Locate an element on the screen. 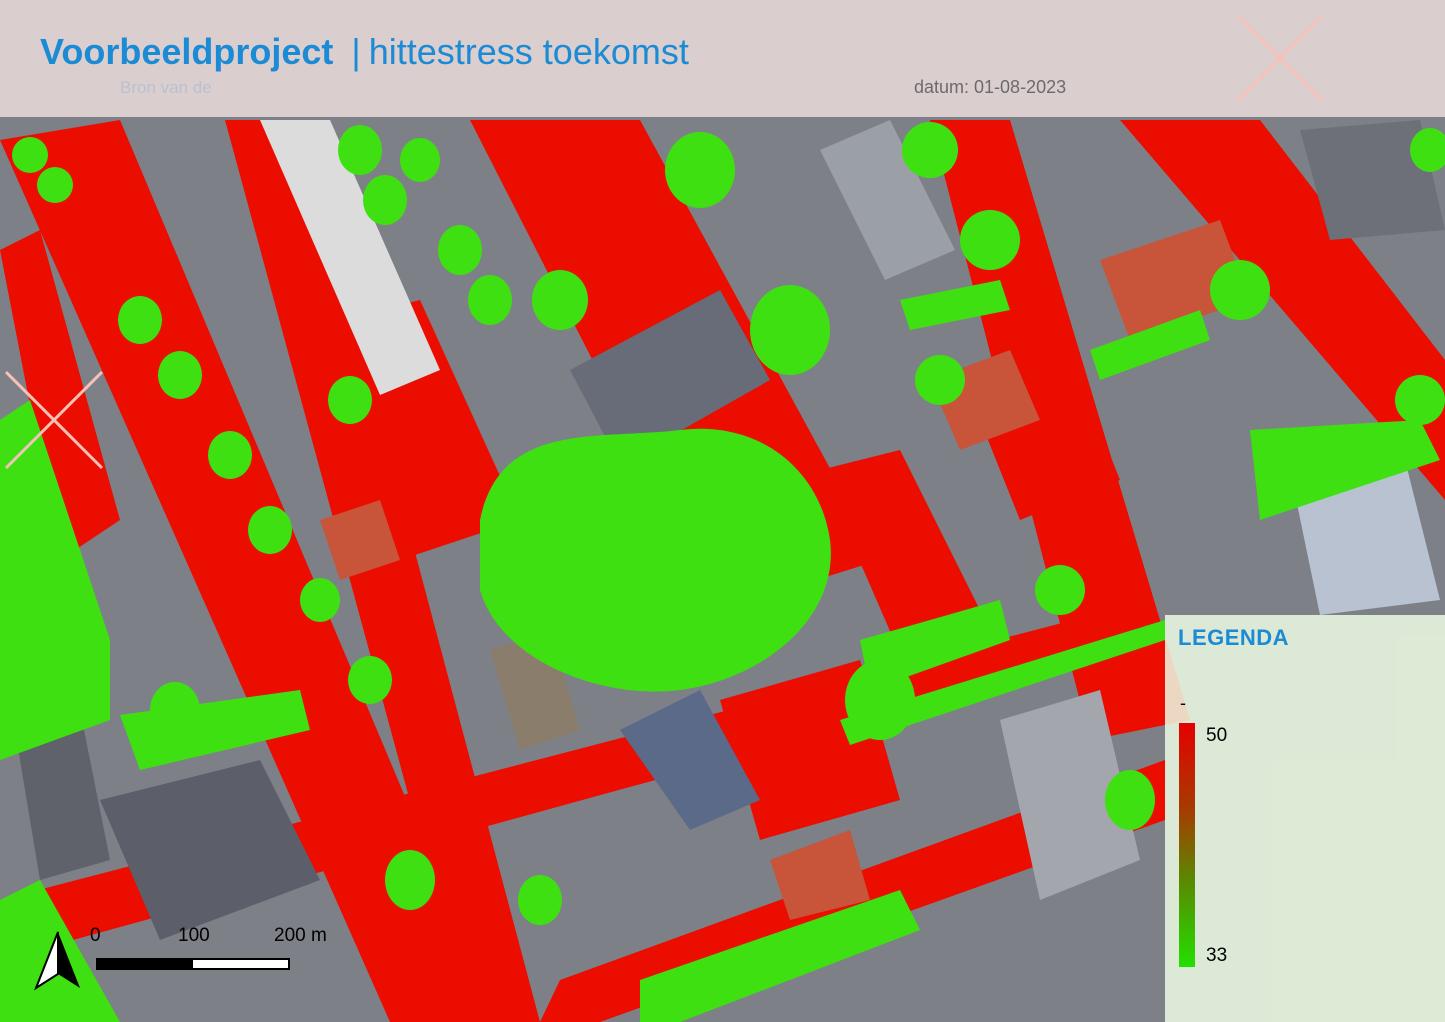 The height and width of the screenshot is (1022, 1445). faded-subtitle: Bron van de is located at coordinates (166, 87).